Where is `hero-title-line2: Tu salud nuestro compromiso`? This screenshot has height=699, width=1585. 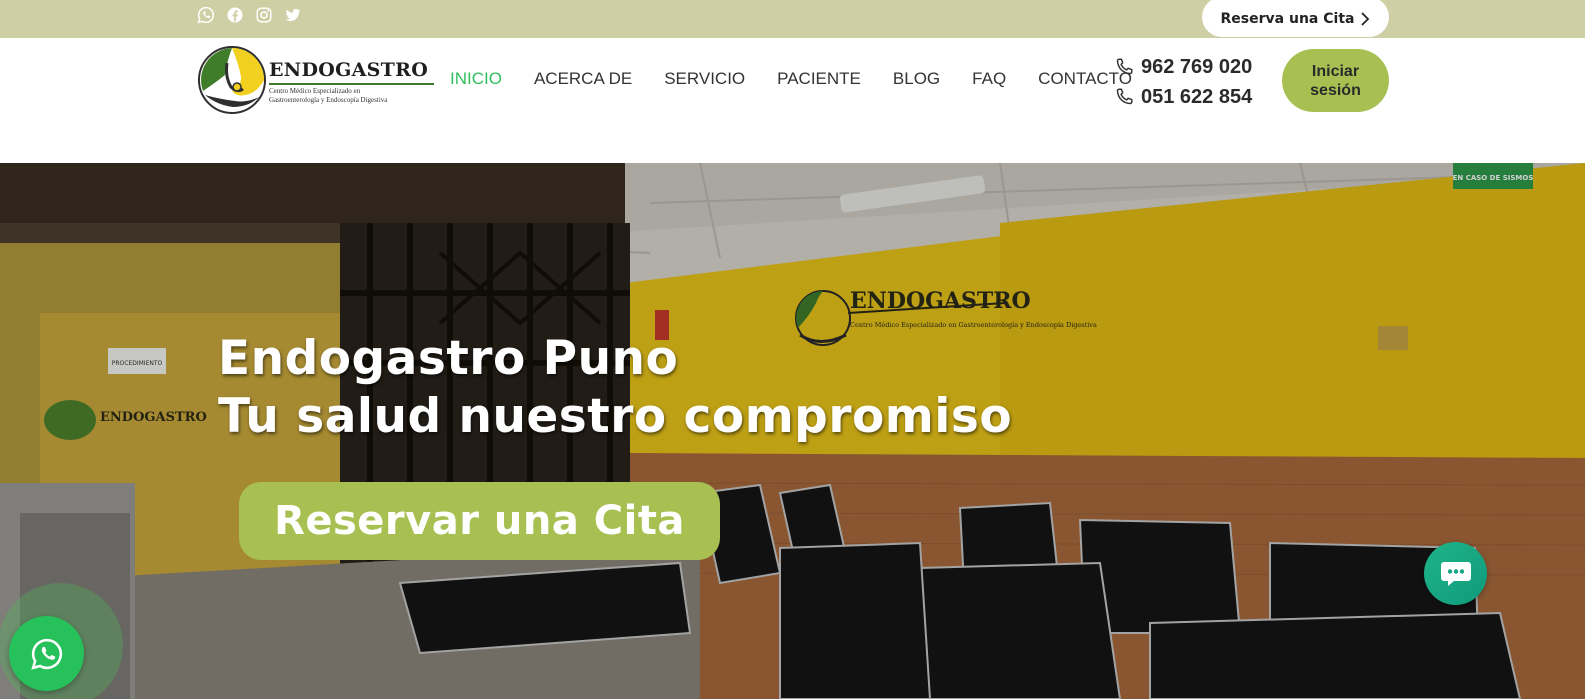
hero-title-line2: Tu salud nuestro compromiso is located at coordinates (615, 416).